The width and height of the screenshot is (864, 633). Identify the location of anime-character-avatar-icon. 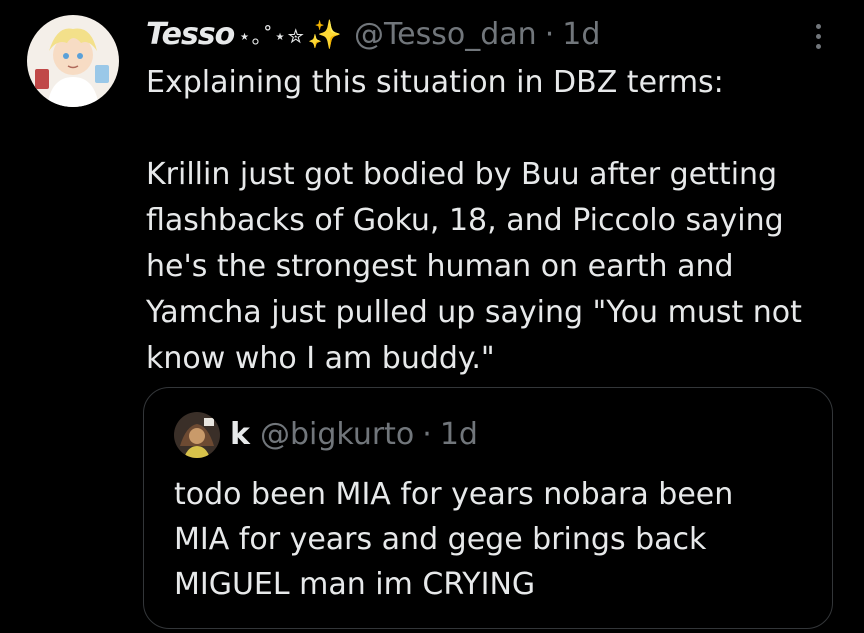
(73, 61).